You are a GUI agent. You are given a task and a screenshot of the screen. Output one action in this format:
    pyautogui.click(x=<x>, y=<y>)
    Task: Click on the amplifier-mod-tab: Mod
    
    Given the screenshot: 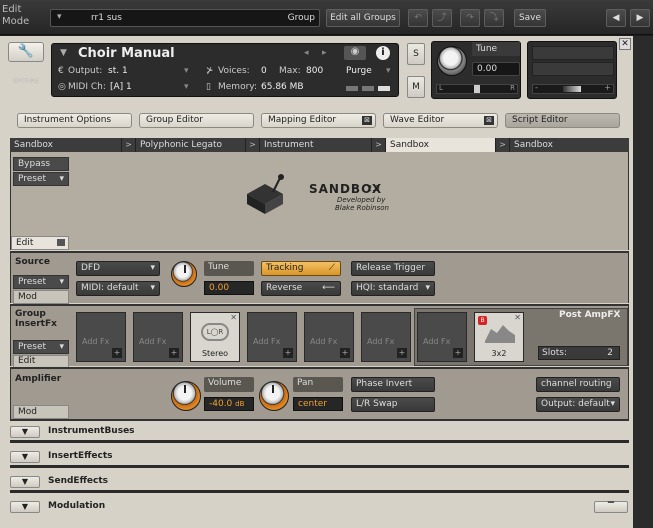 What is the action you would take?
    pyautogui.click(x=41, y=412)
    